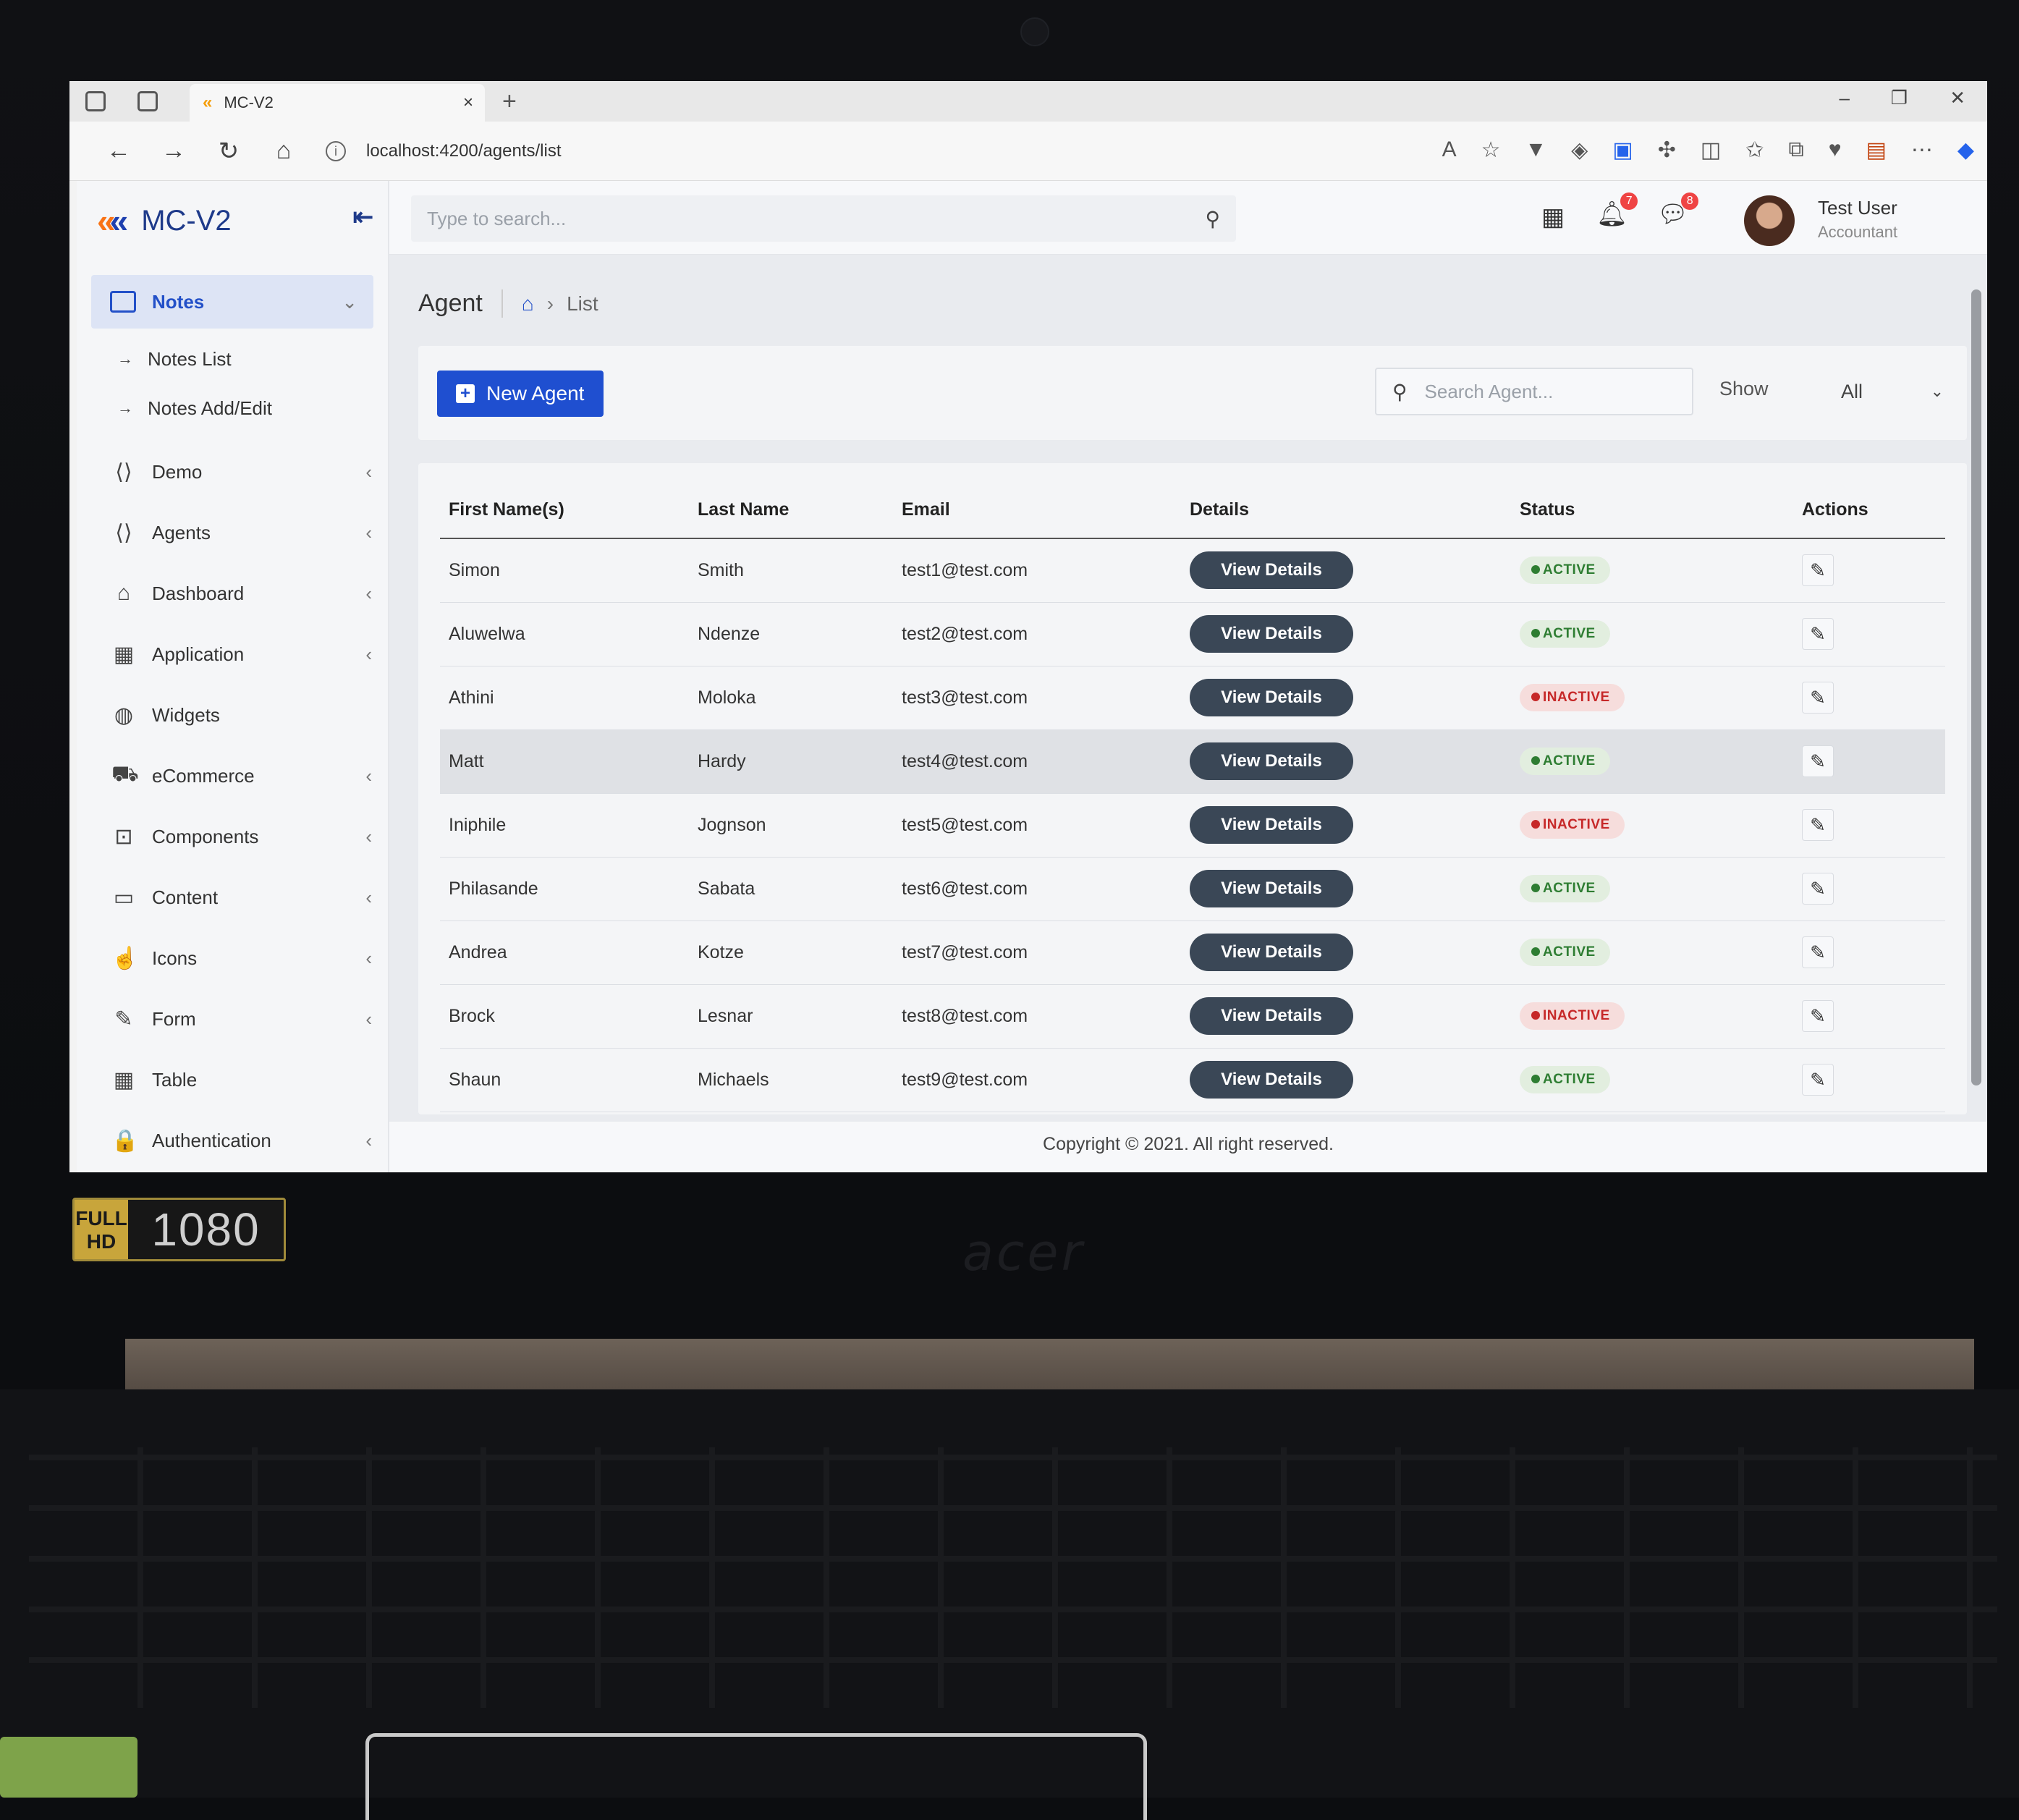 Image resolution: width=2019 pixels, height=1820 pixels. What do you see at coordinates (232, 532) in the screenshot?
I see `sidebar-item-agents: ⟨⟩ Agents ‹` at bounding box center [232, 532].